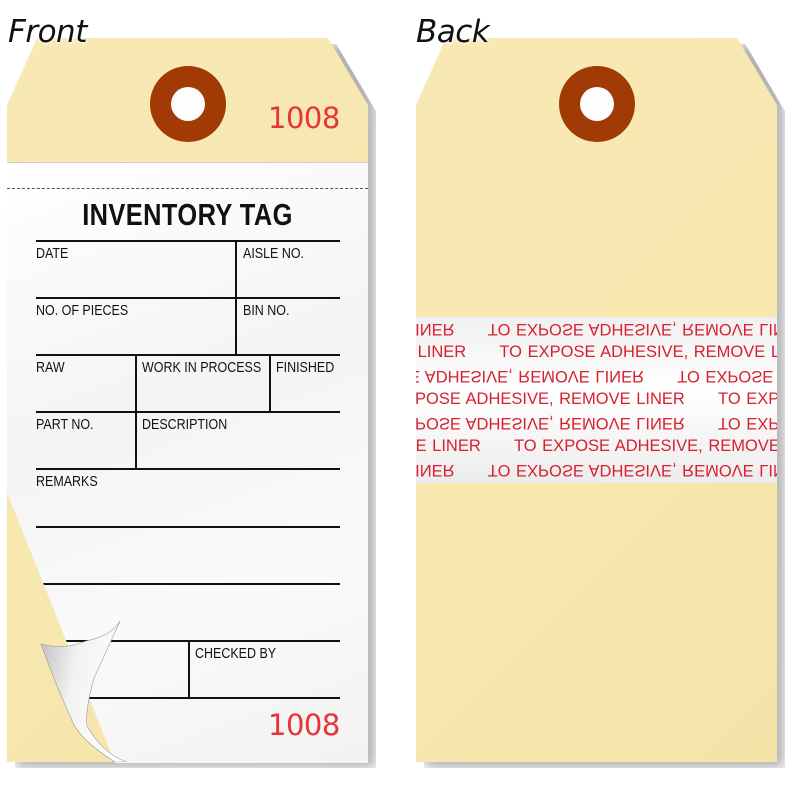 The width and height of the screenshot is (800, 800). What do you see at coordinates (453, 32) in the screenshot?
I see `back-heading: Back` at bounding box center [453, 32].